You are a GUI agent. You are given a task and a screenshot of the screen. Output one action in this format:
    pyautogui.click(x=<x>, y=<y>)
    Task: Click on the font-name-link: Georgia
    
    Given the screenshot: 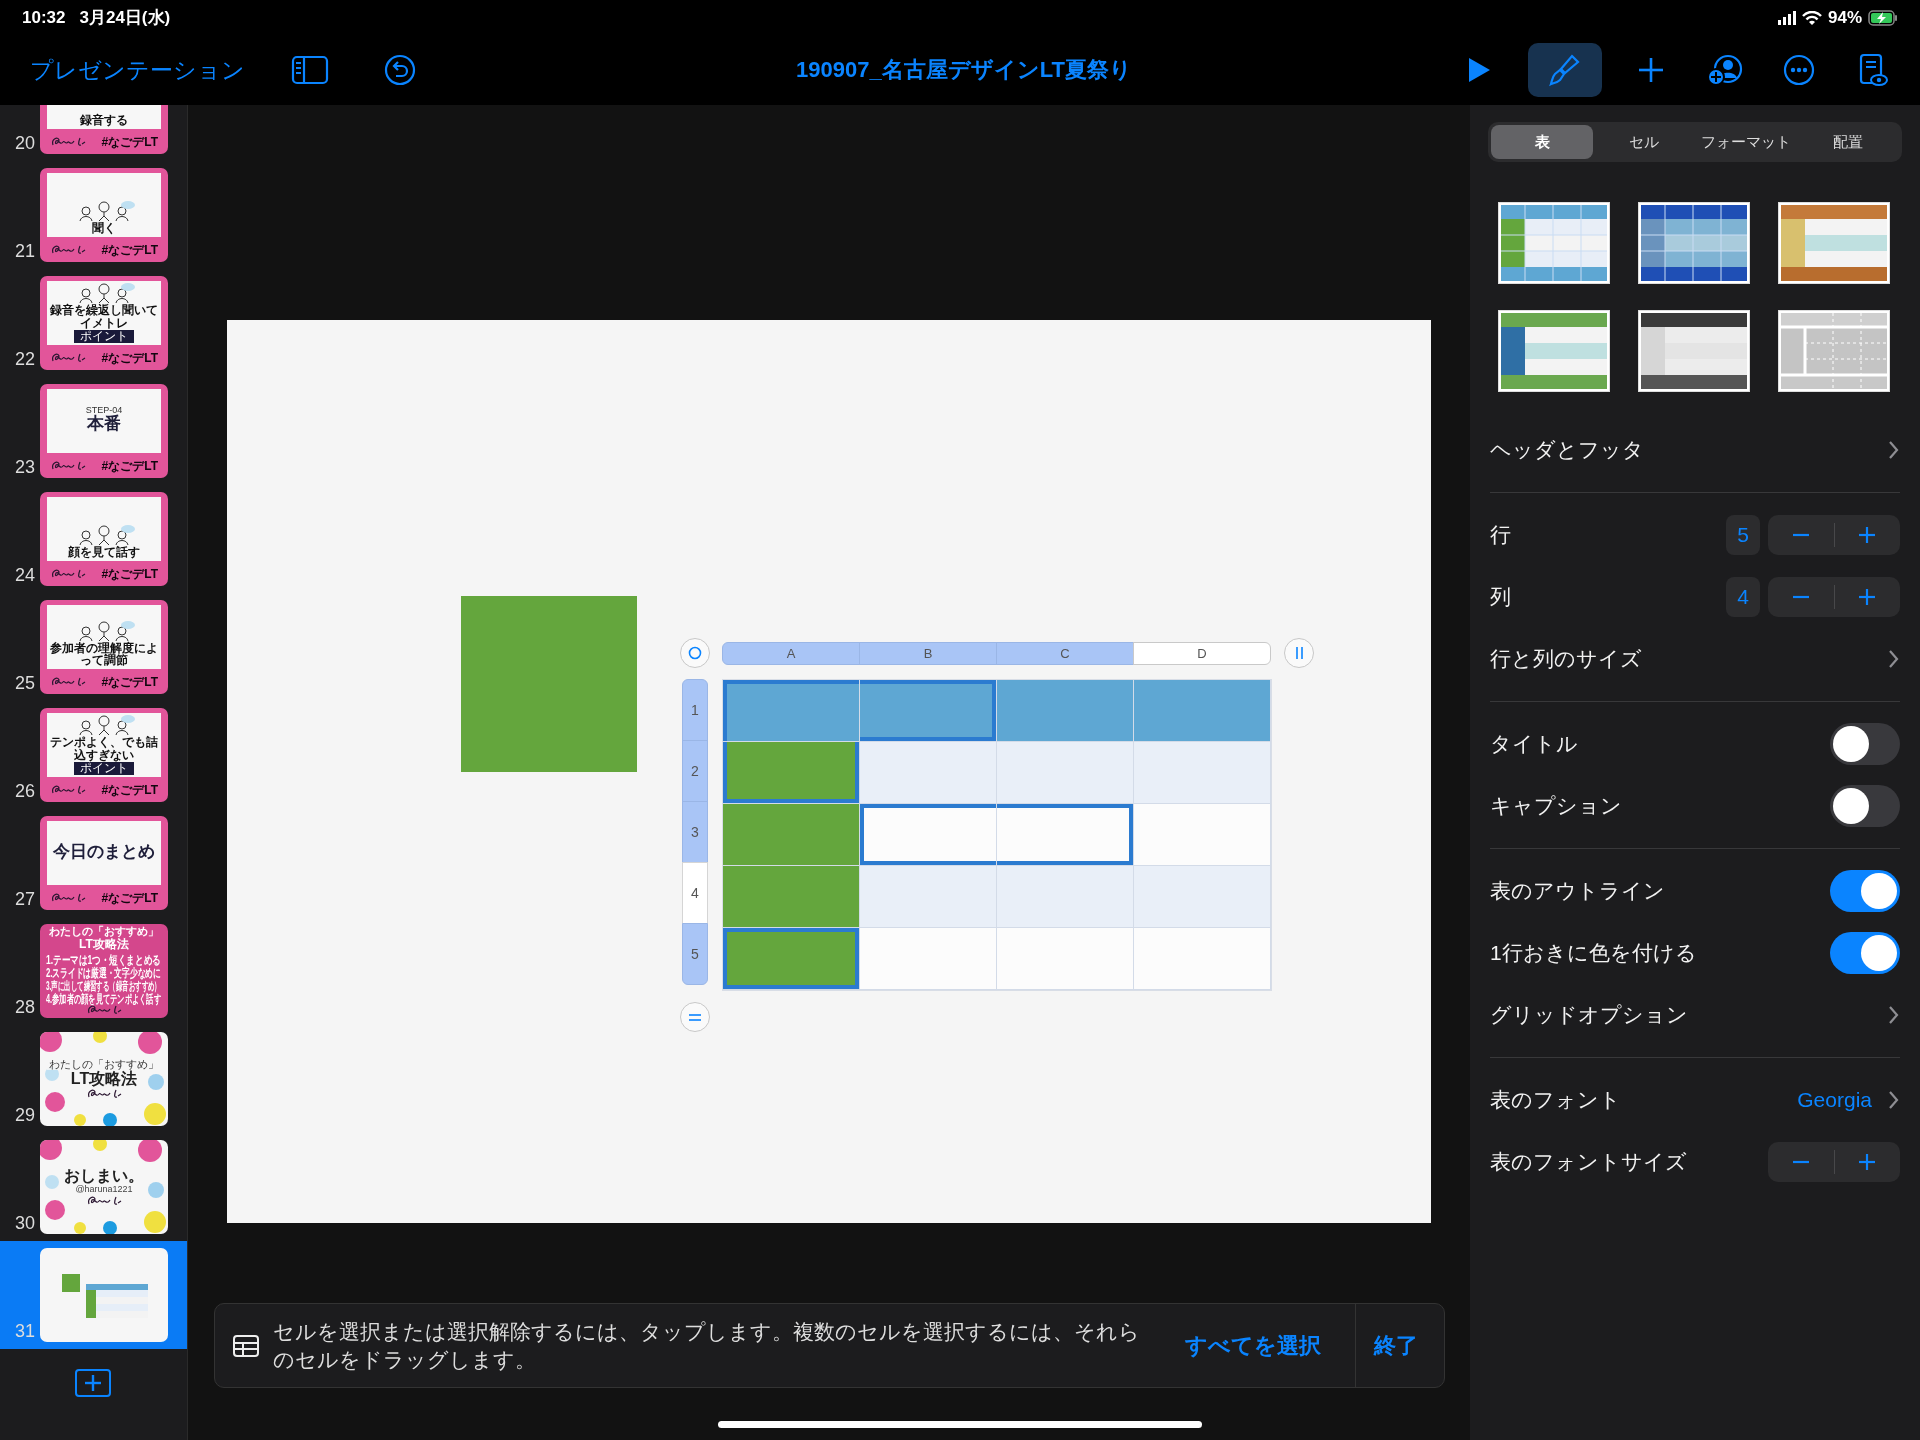 What is the action you would take?
    pyautogui.click(x=1834, y=1100)
    